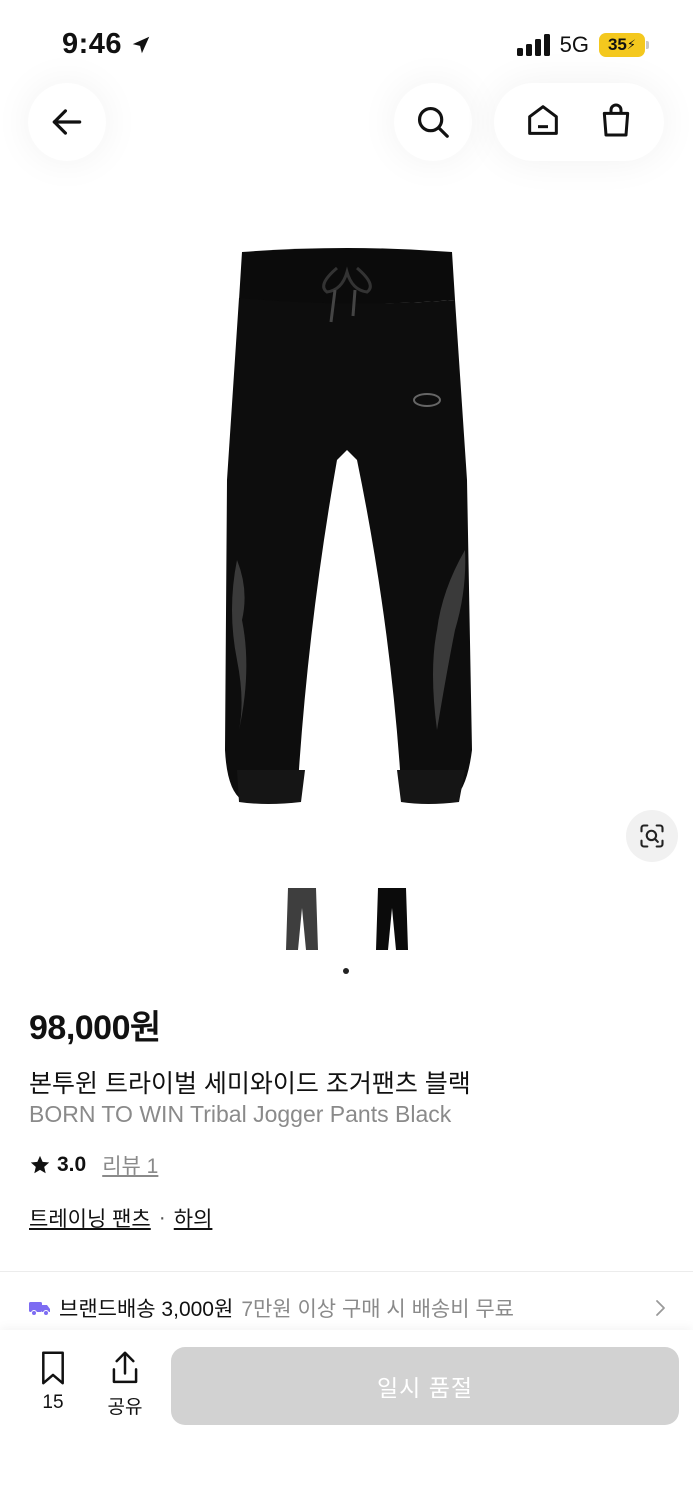  Describe the element at coordinates (425, 1386) in the screenshot. I see `soldout-button: 일시 품절` at that location.